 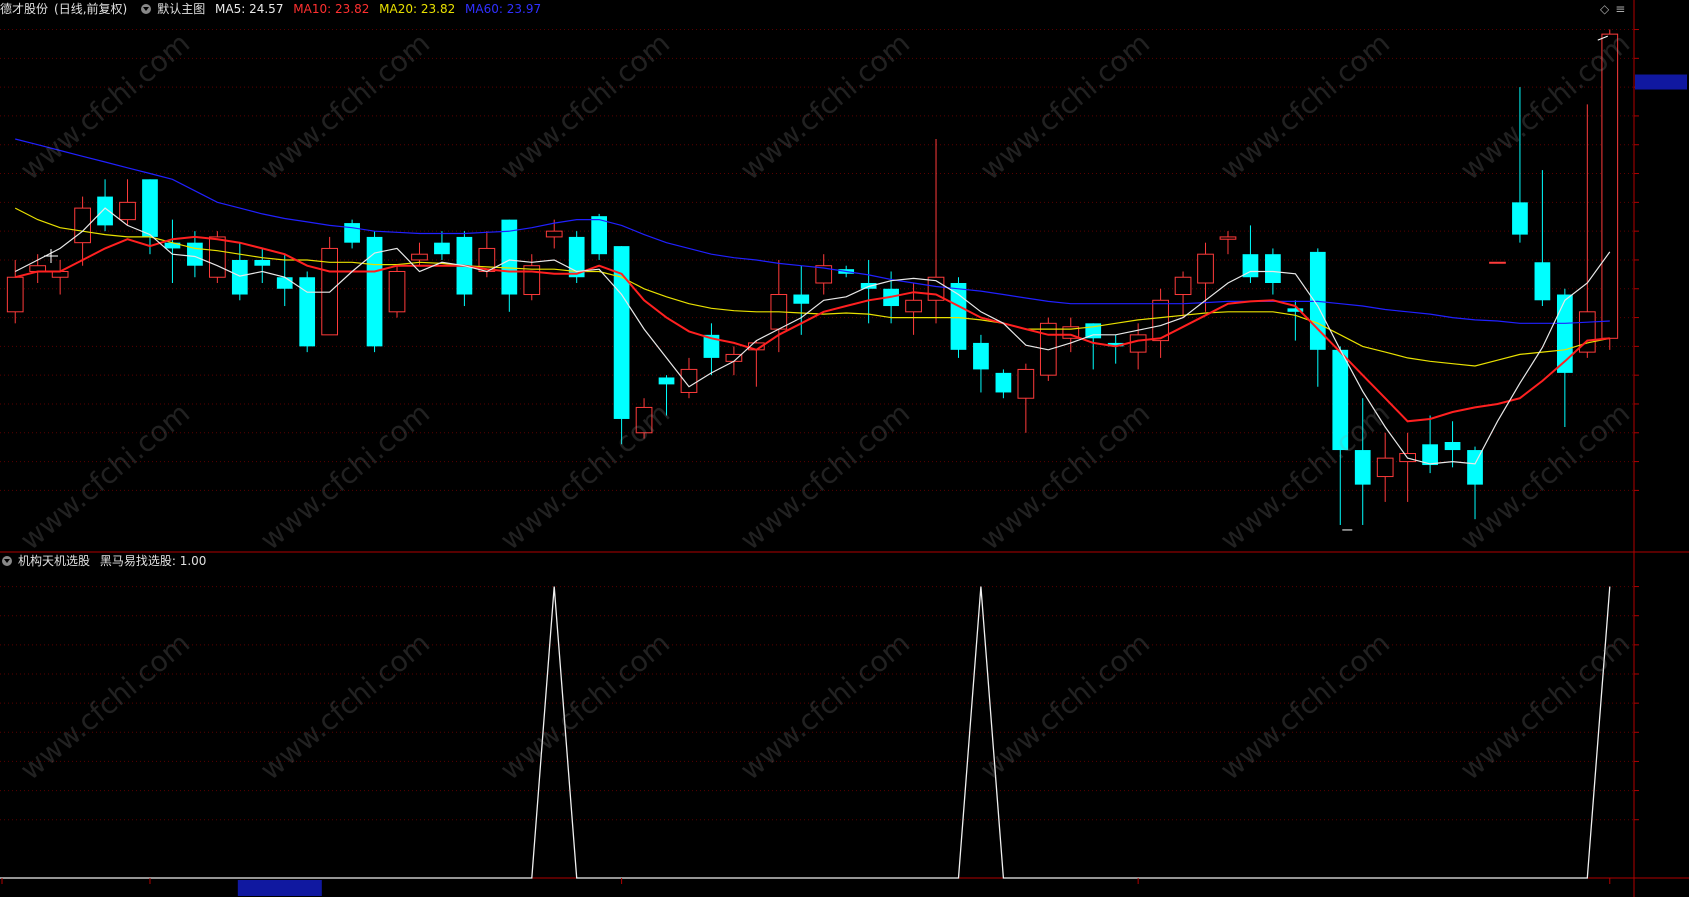 What do you see at coordinates (1620, 9) in the screenshot?
I see `menu-icon: ≡` at bounding box center [1620, 9].